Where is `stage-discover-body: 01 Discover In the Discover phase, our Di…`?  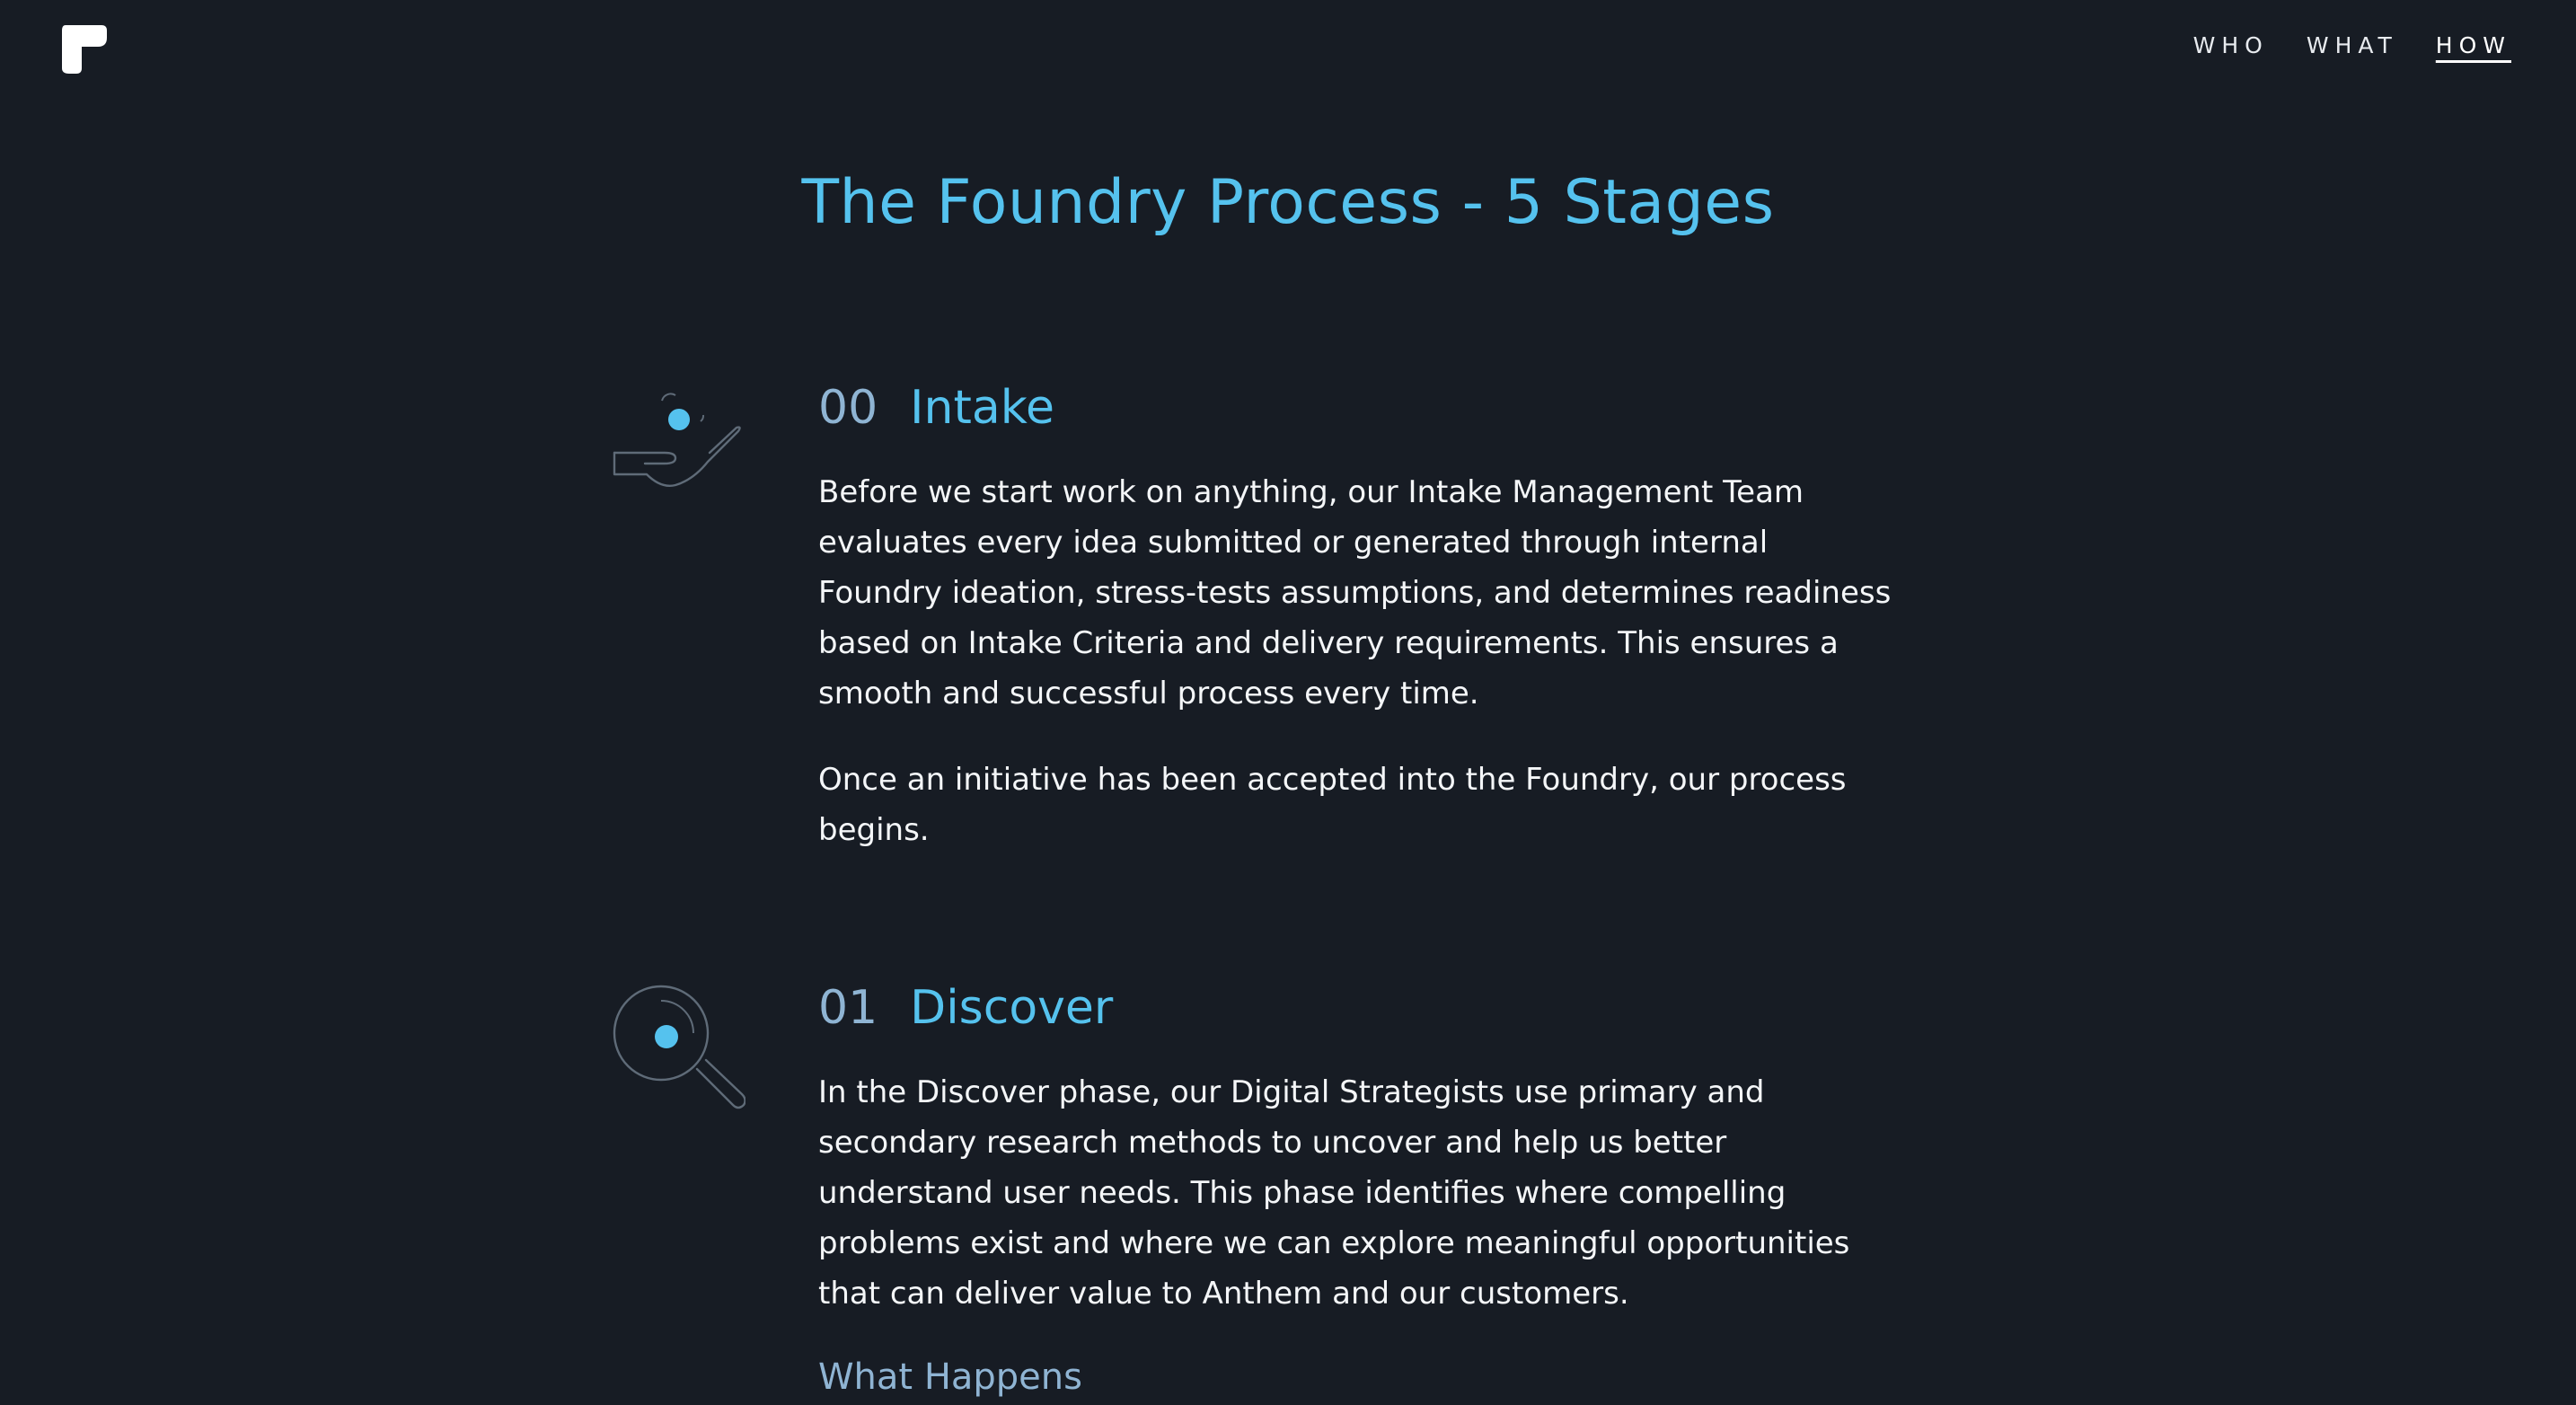 stage-discover-body: 01 Discover In the Discover phase, our Di… is located at coordinates (1357, 1189).